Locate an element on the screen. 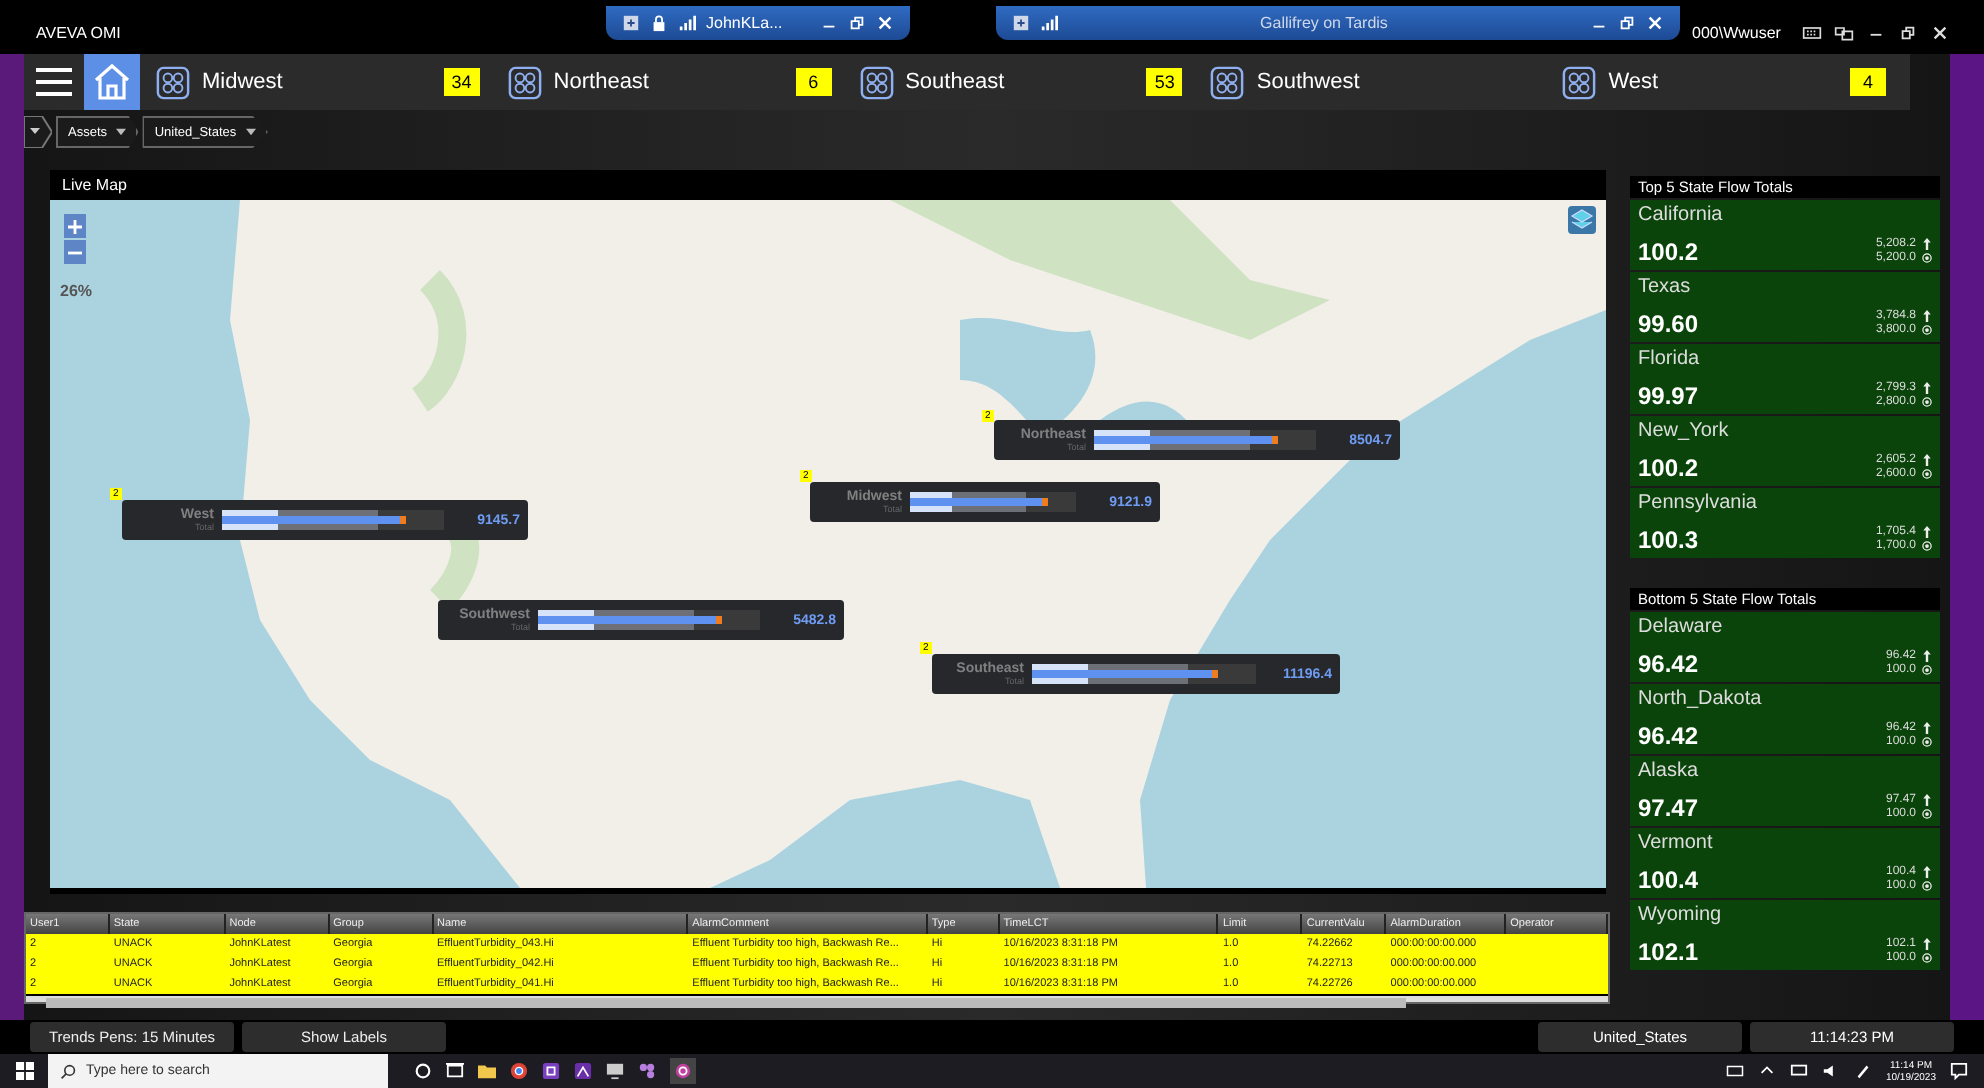  state-name: California is located at coordinates (1681, 215).